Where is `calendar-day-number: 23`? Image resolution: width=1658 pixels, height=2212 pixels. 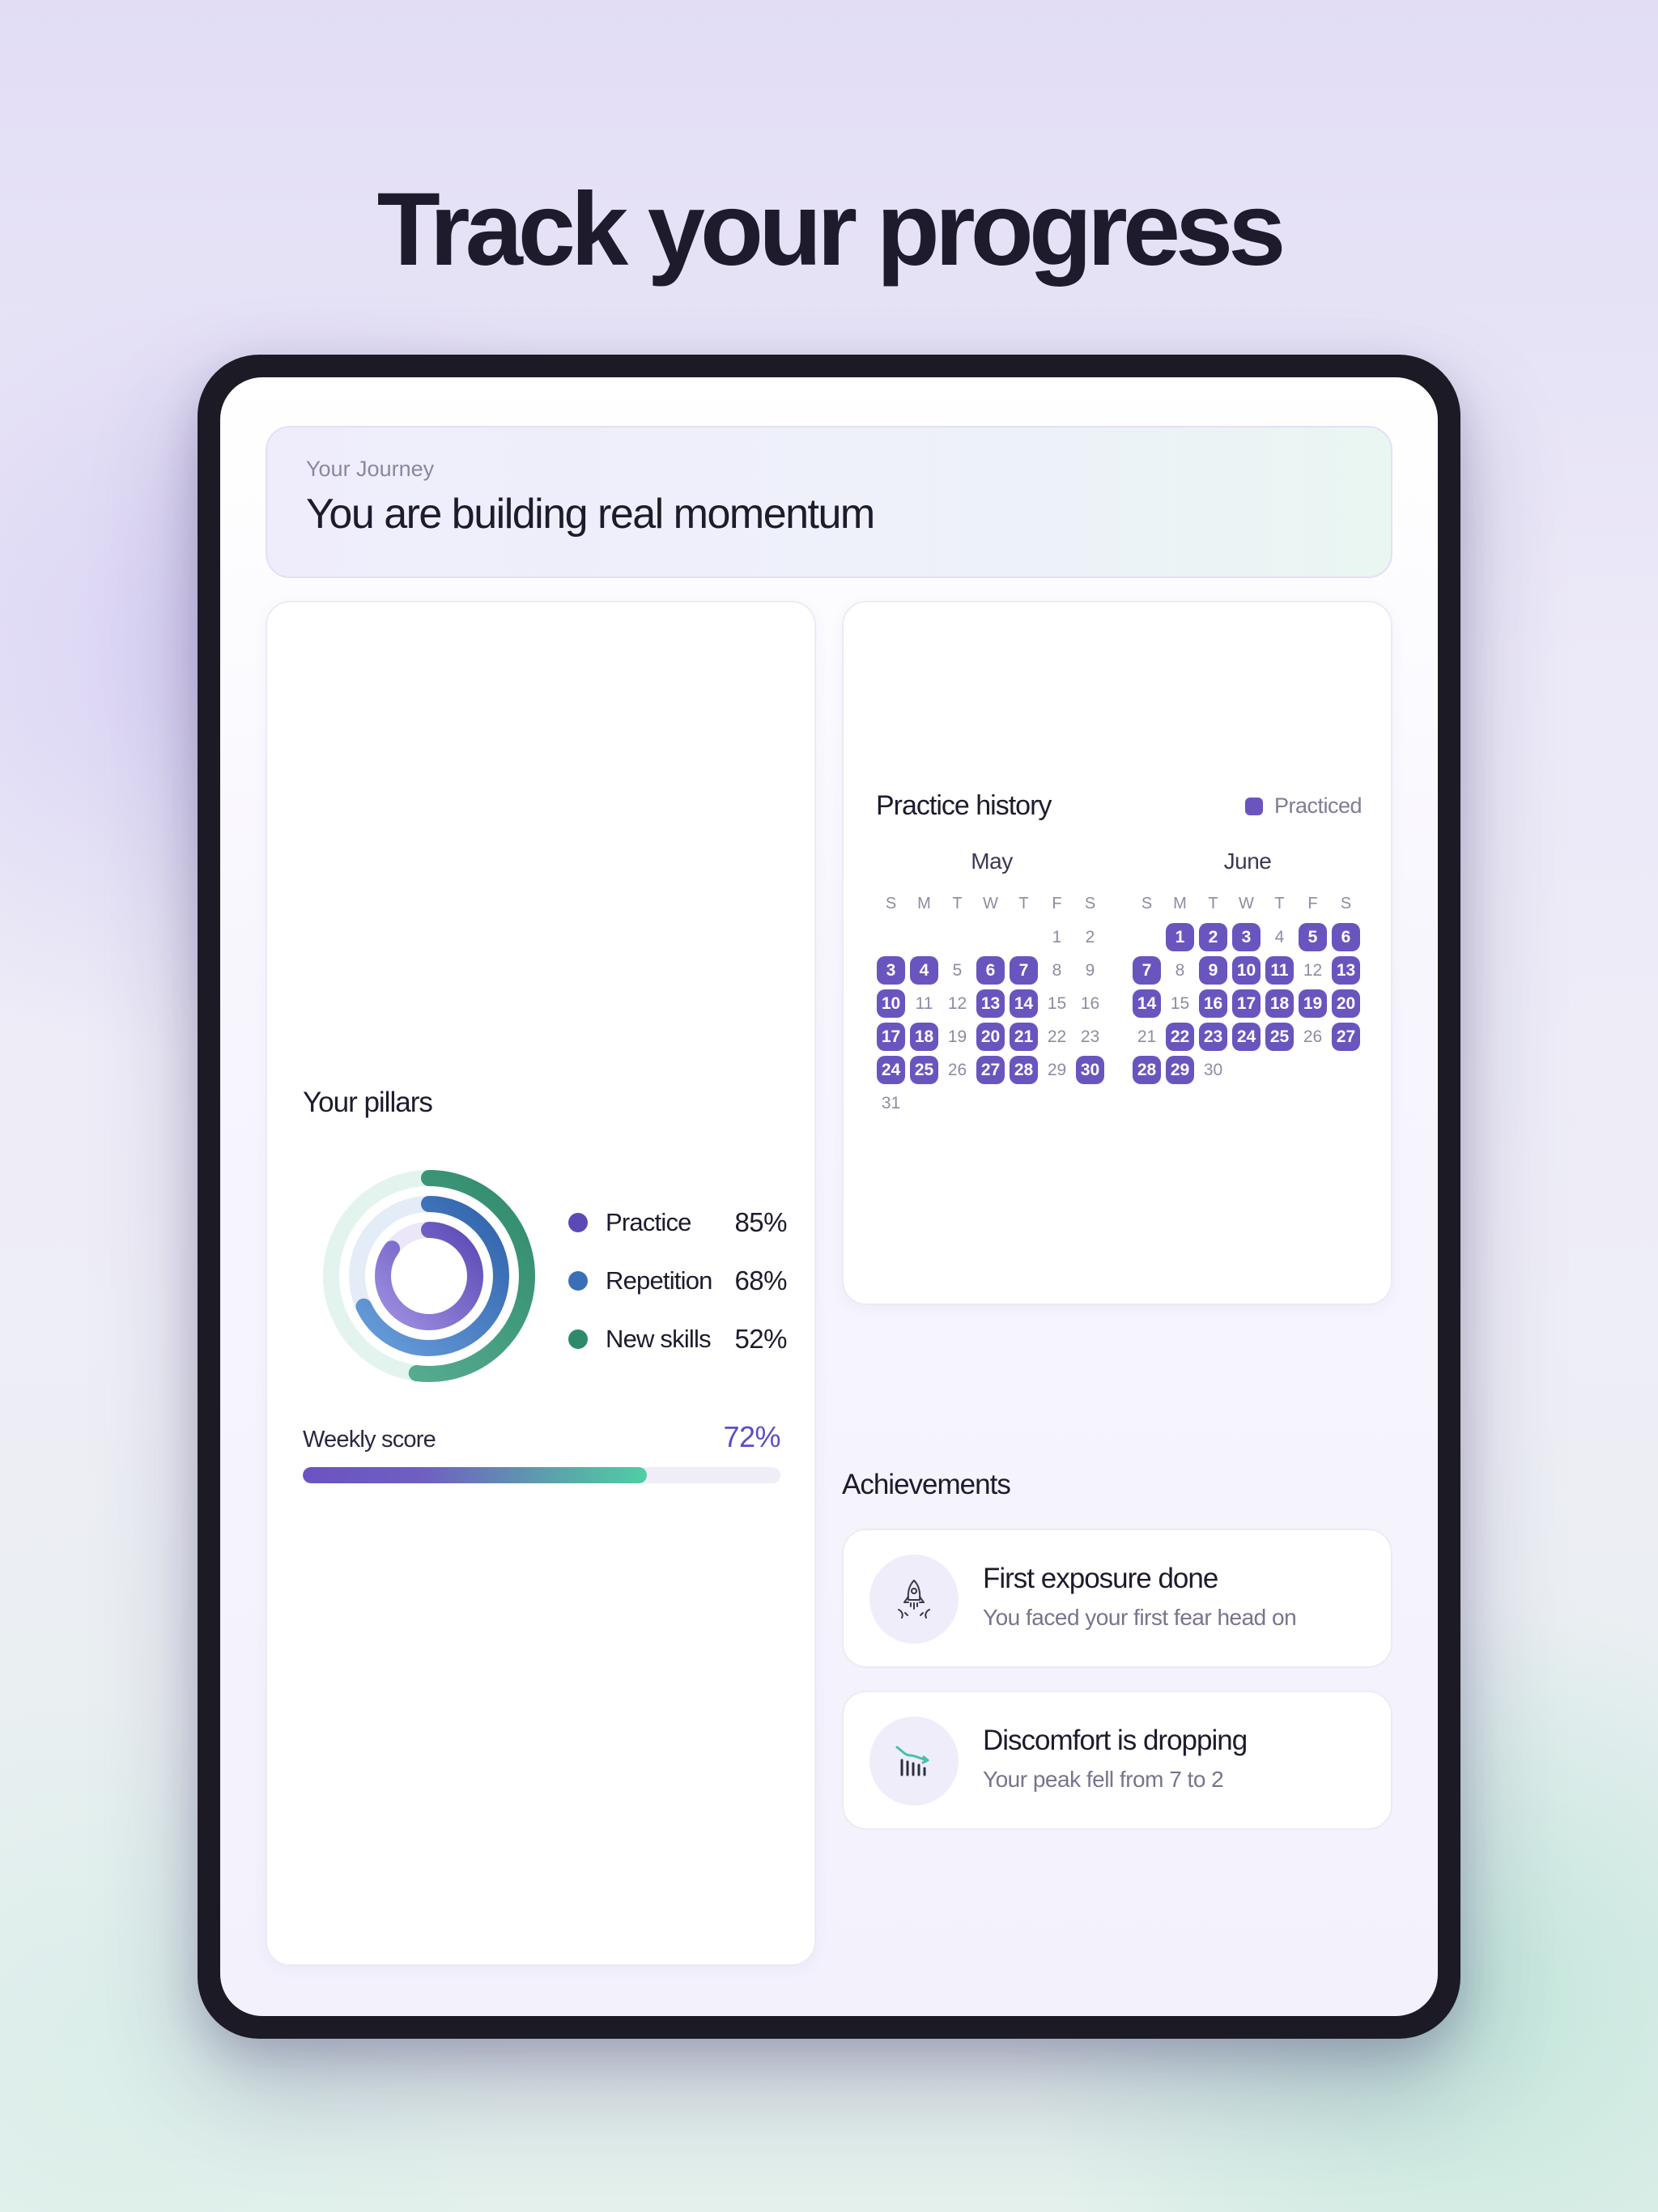 calendar-day-number: 23 is located at coordinates (1090, 1037).